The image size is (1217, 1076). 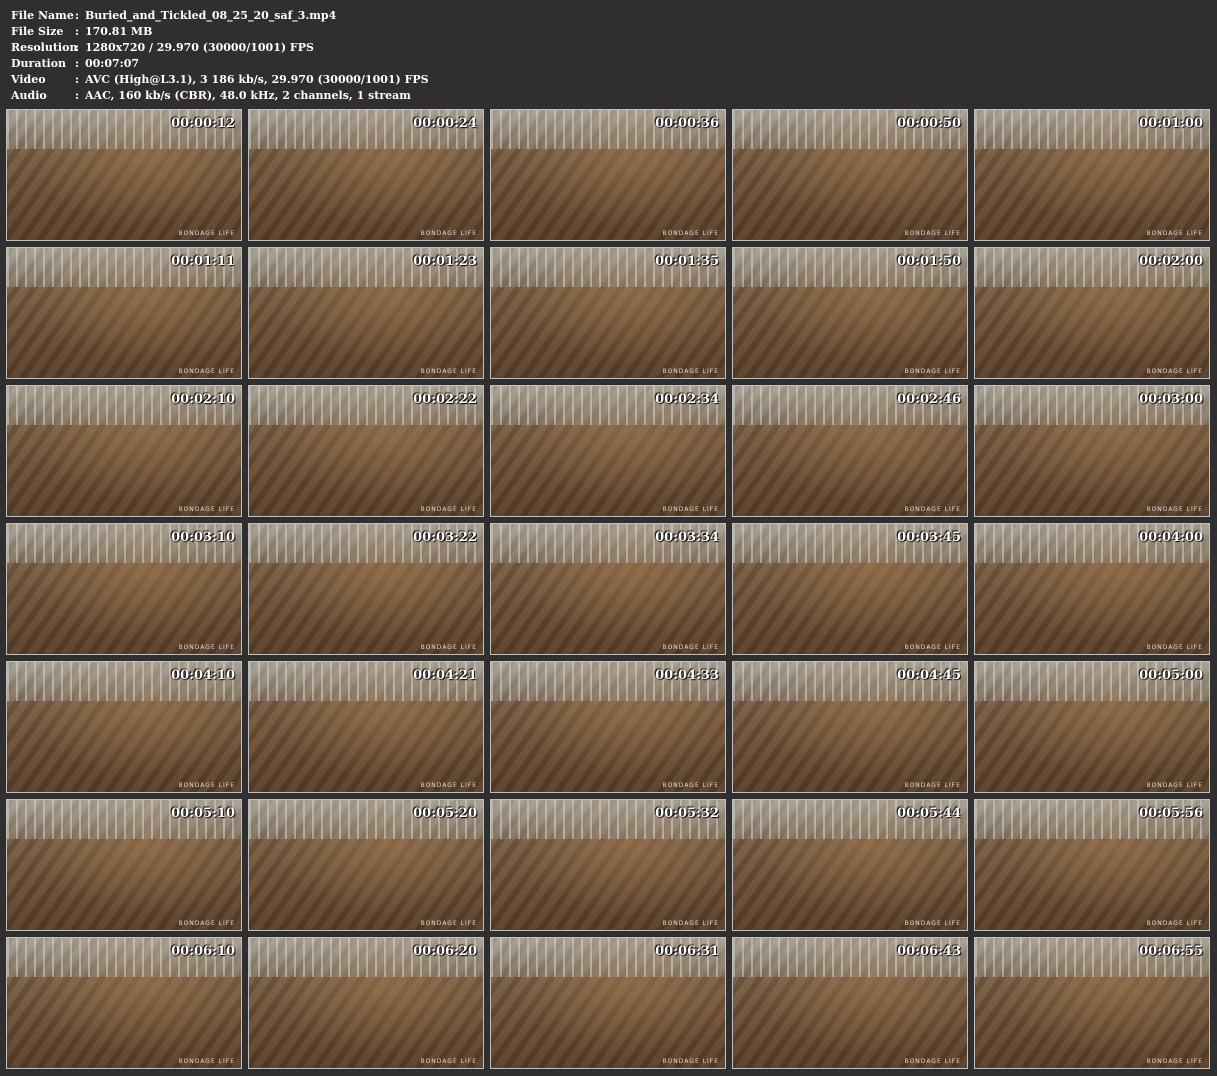 What do you see at coordinates (850, 1003) in the screenshot?
I see `video-thumbnail: 00:06:43 BONDAGE LIFE` at bounding box center [850, 1003].